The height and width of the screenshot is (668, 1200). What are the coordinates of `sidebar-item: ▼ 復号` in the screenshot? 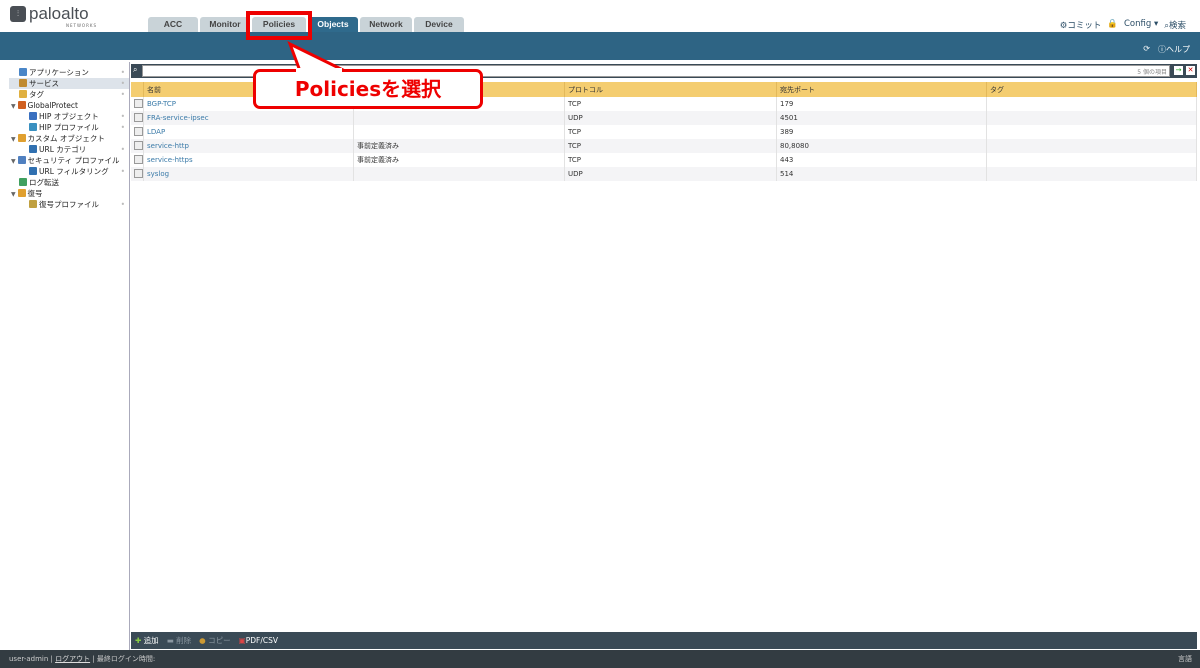 It's located at (69, 193).